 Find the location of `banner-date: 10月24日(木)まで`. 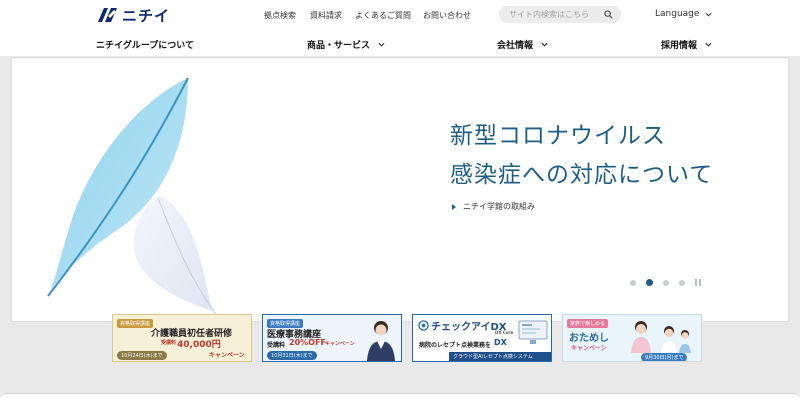

banner-date: 10月24日(木)まで is located at coordinates (142, 355).